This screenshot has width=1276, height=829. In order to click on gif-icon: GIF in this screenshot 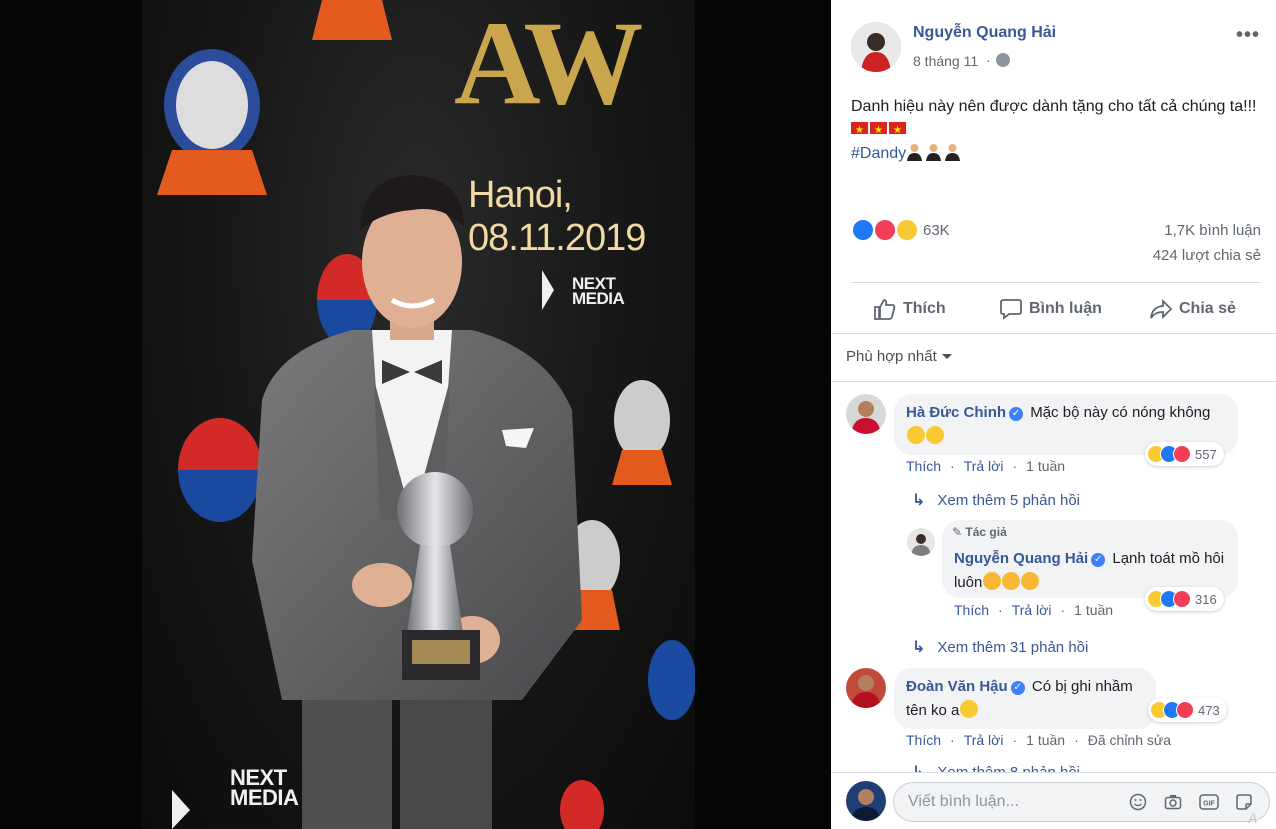, I will do `click(1209, 802)`.